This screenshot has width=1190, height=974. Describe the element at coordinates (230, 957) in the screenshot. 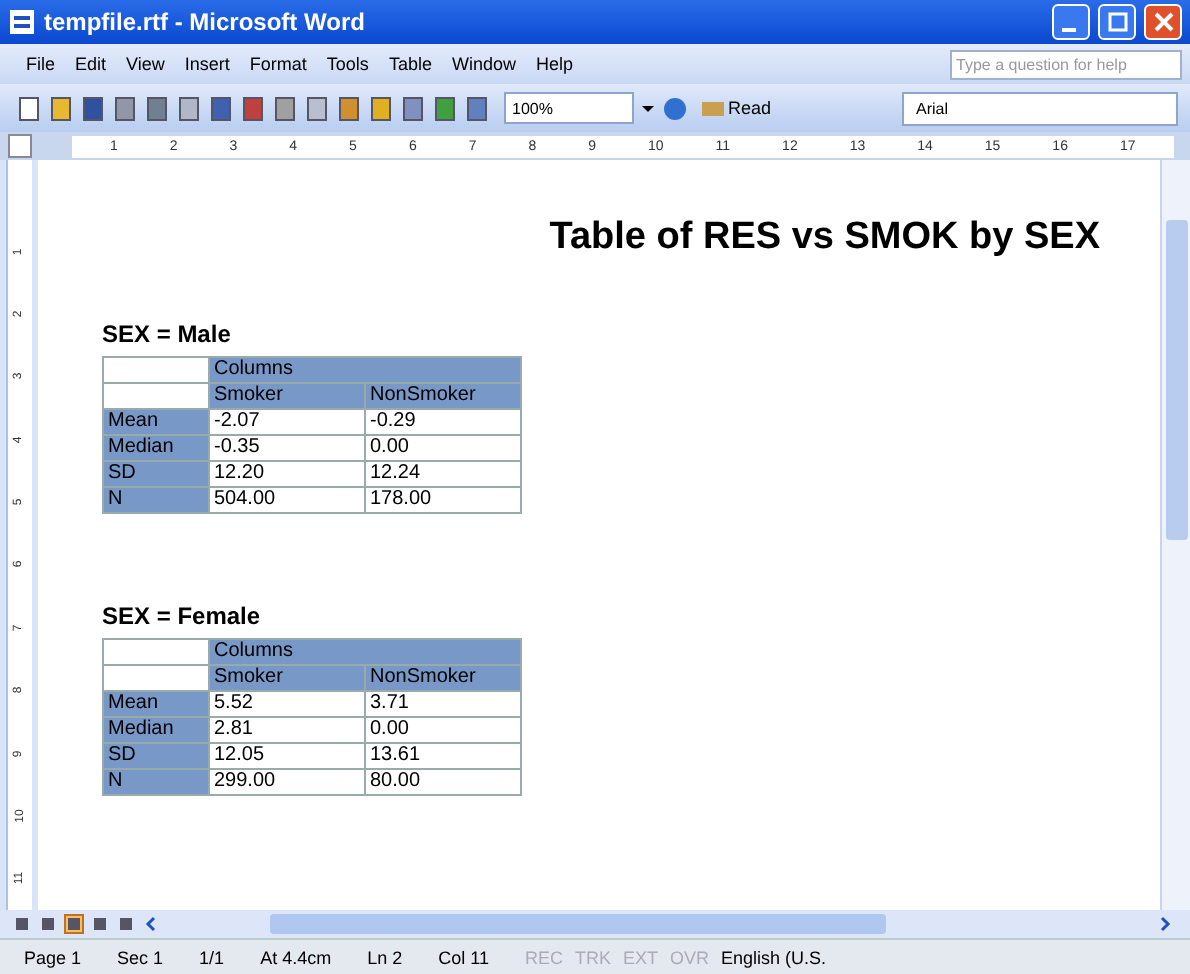

I see `status-field: 1/1` at that location.